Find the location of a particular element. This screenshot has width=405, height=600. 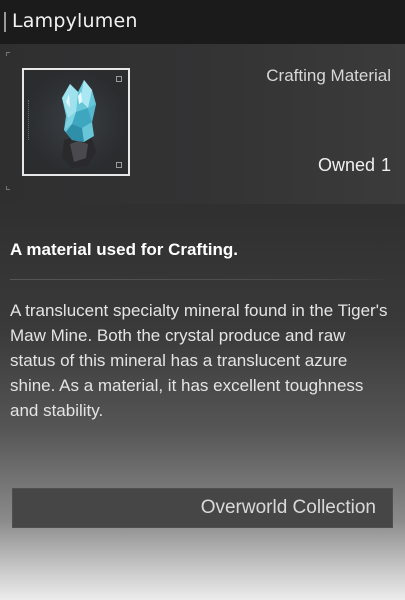

owned-label: Owned is located at coordinates (346, 165).